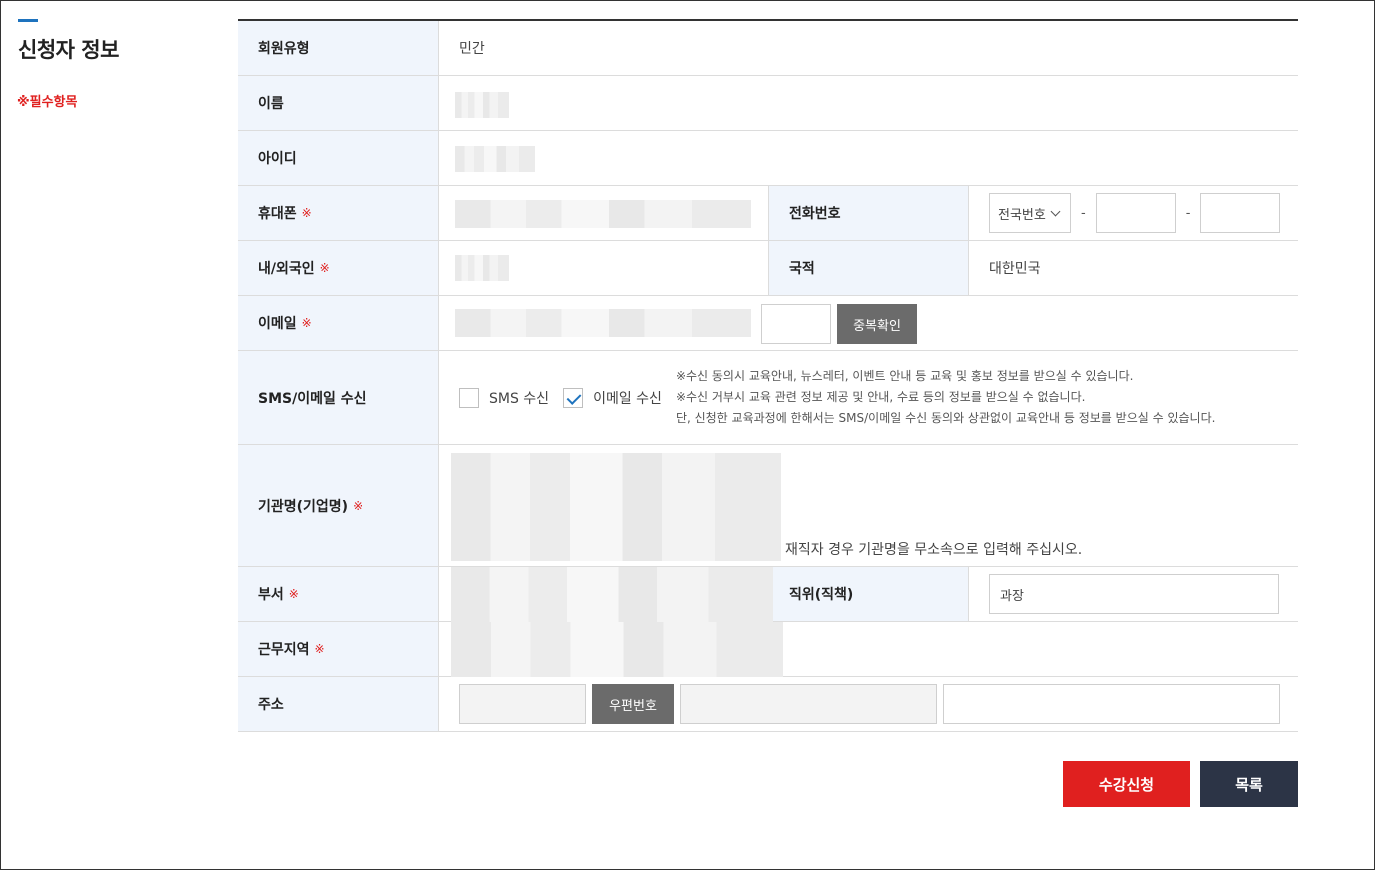 This screenshot has width=1375, height=870. What do you see at coordinates (338, 505) in the screenshot?
I see `organization-label: 기관명(기업명) ※` at bounding box center [338, 505].